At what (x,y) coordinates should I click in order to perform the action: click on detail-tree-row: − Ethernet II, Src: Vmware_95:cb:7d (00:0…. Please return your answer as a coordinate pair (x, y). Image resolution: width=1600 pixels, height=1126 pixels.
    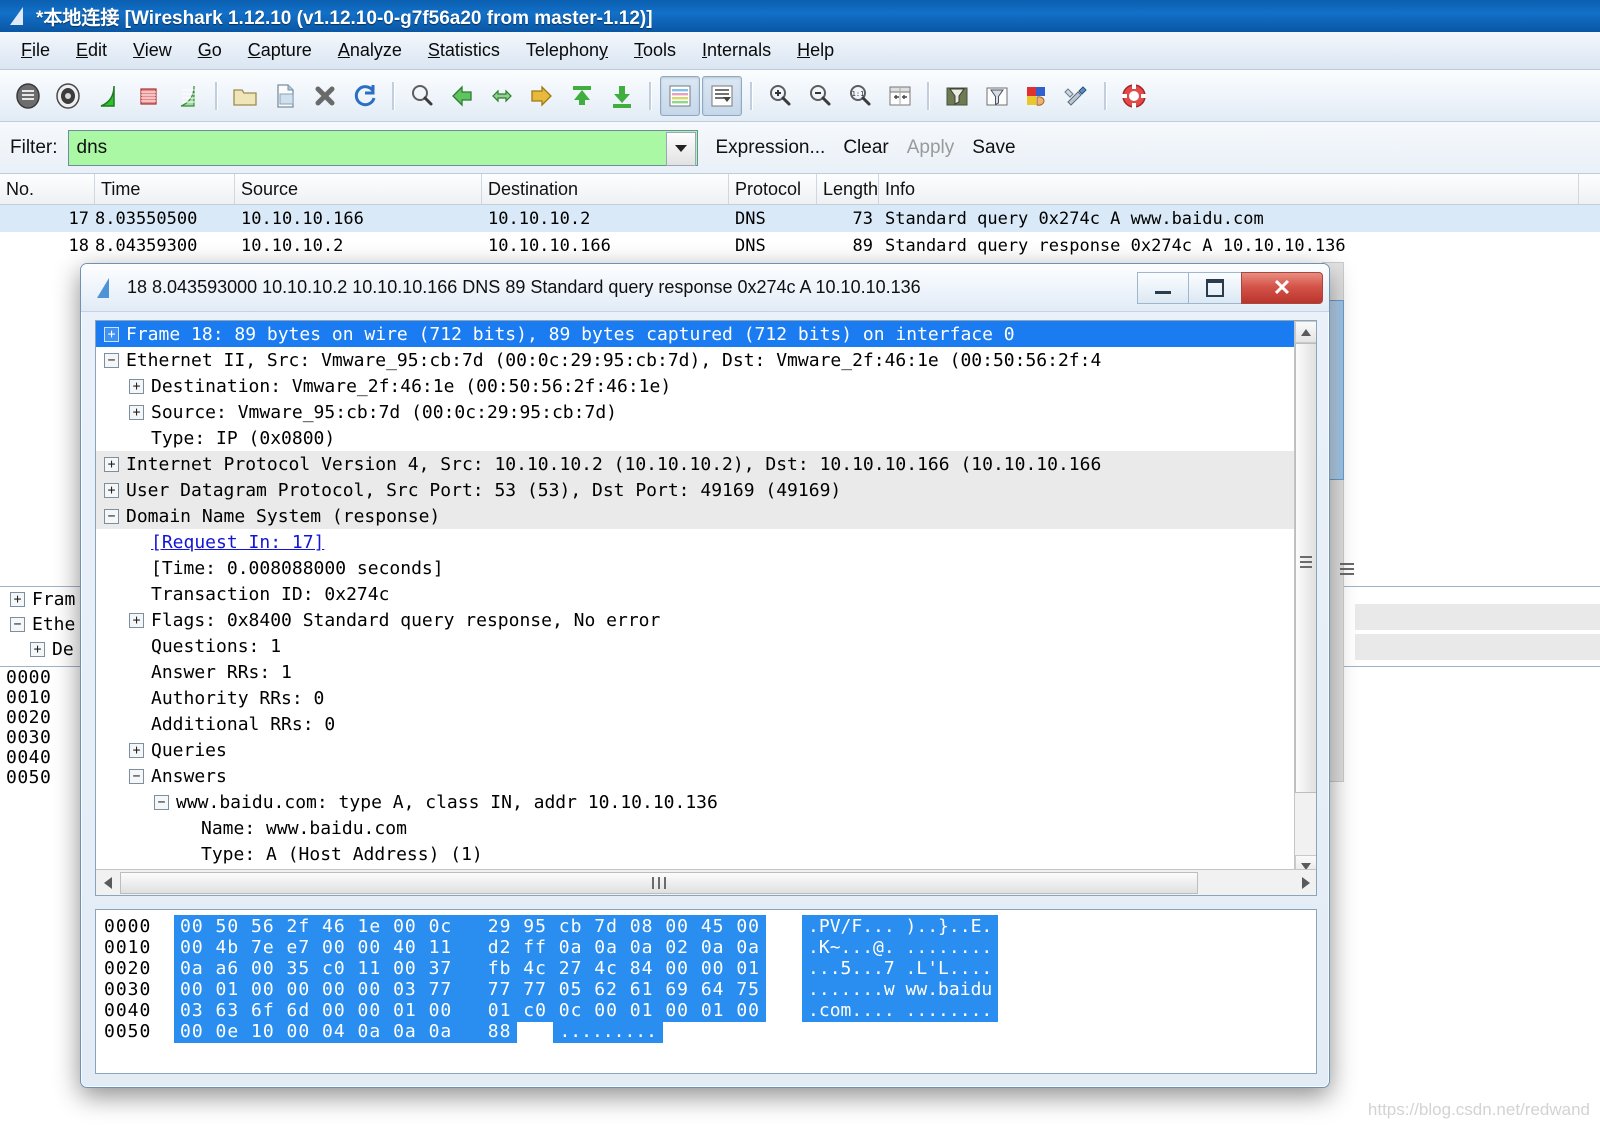
    Looking at the image, I should click on (696, 360).